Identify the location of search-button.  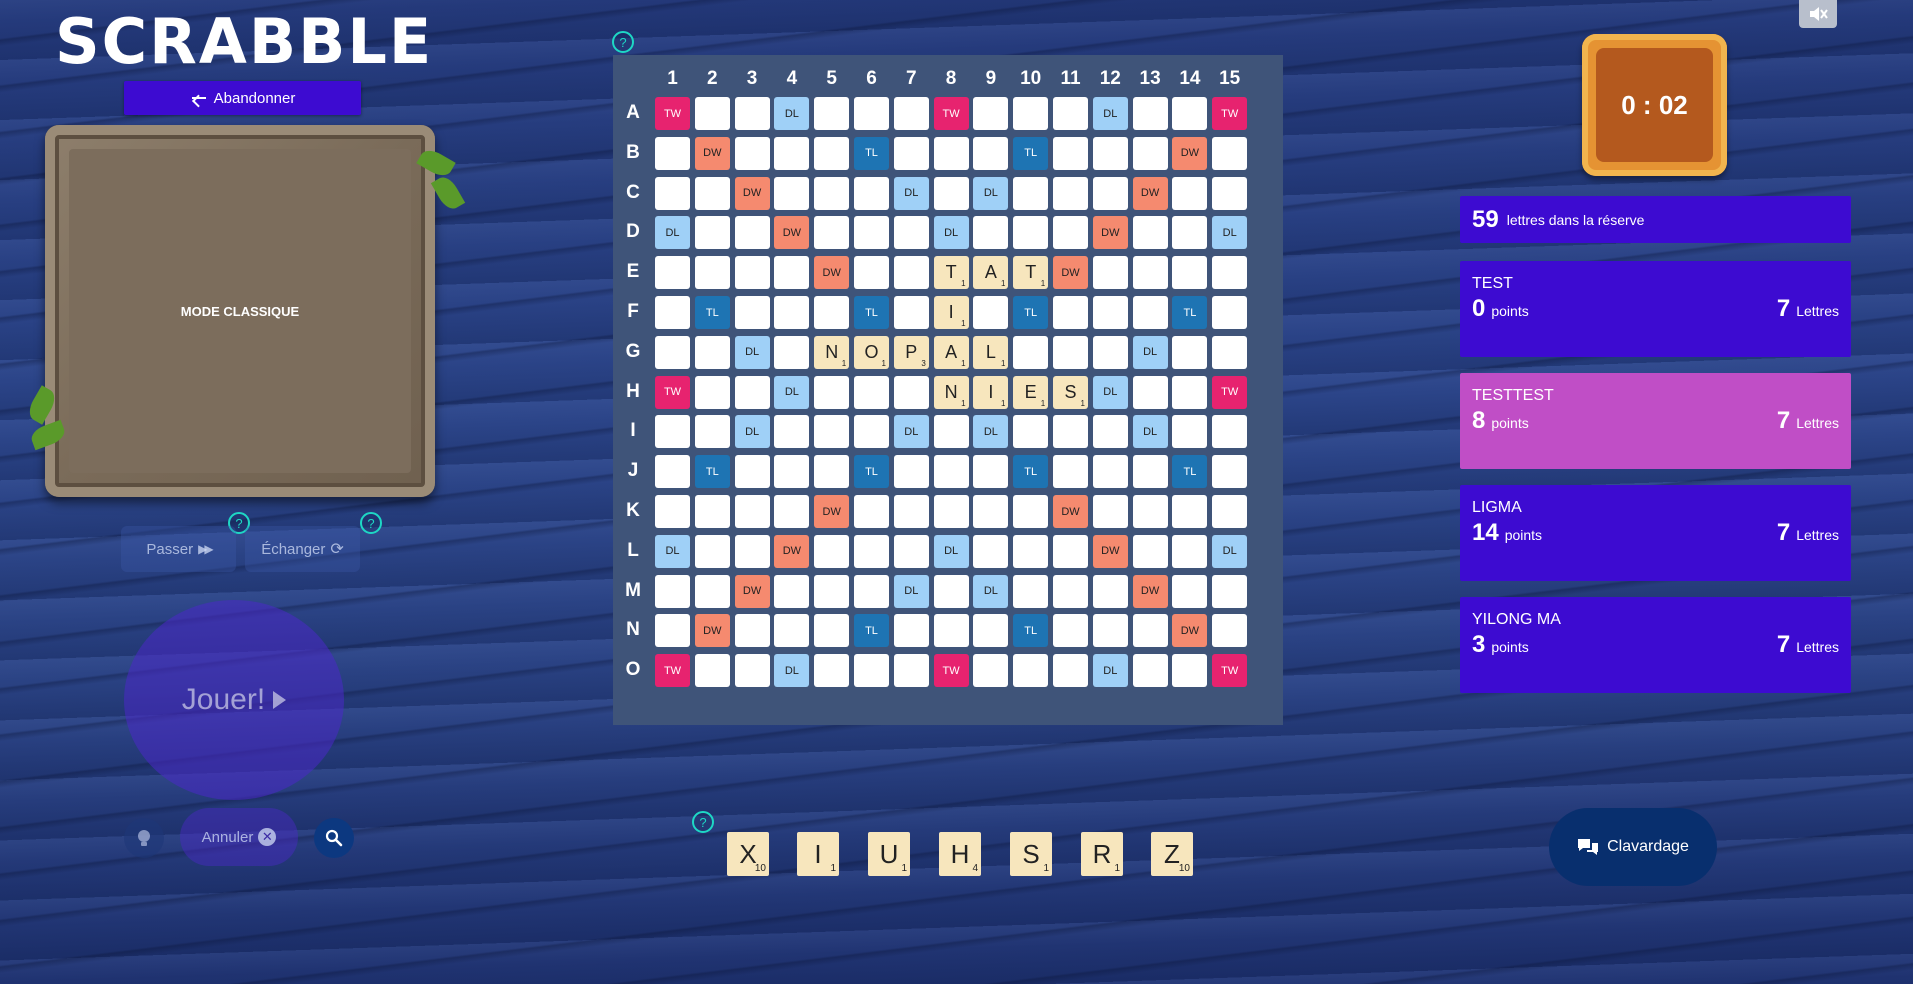
(334, 838).